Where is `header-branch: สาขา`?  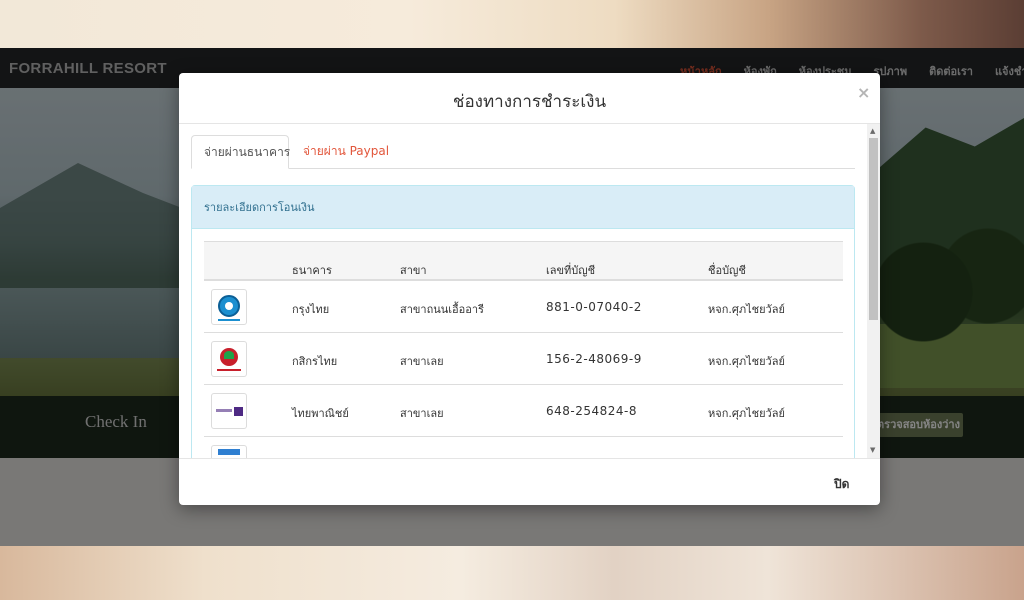 header-branch: สาขา is located at coordinates (413, 270).